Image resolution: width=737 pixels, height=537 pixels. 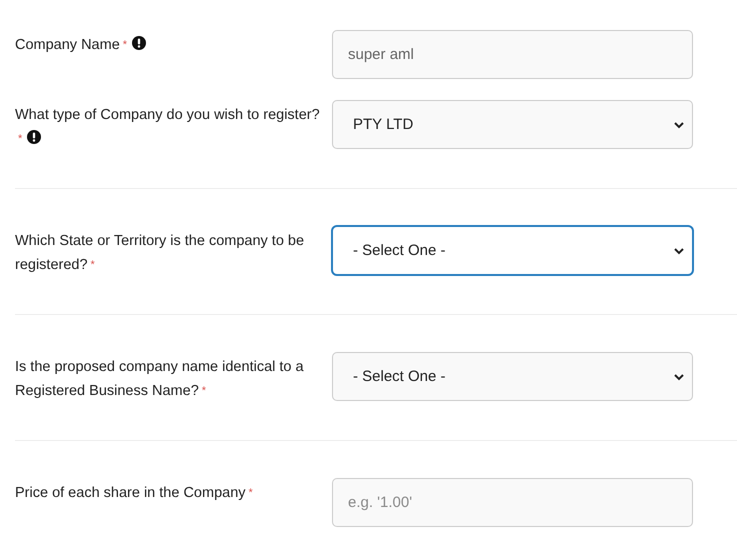 What do you see at coordinates (512, 54) in the screenshot?
I see `text-field: super aml` at bounding box center [512, 54].